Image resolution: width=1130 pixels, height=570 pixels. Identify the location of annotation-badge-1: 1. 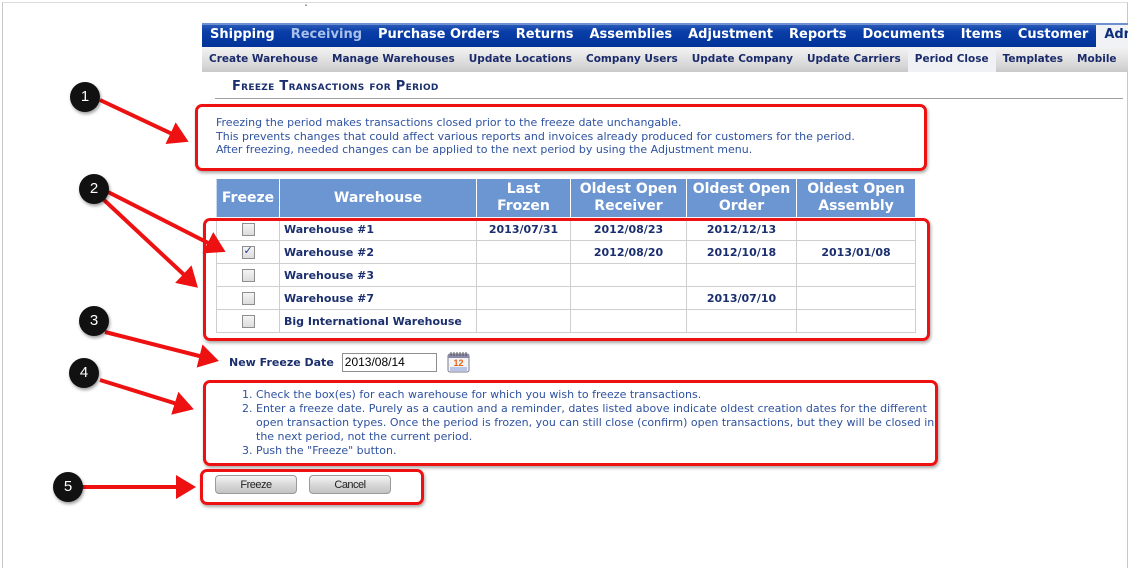
(85, 97).